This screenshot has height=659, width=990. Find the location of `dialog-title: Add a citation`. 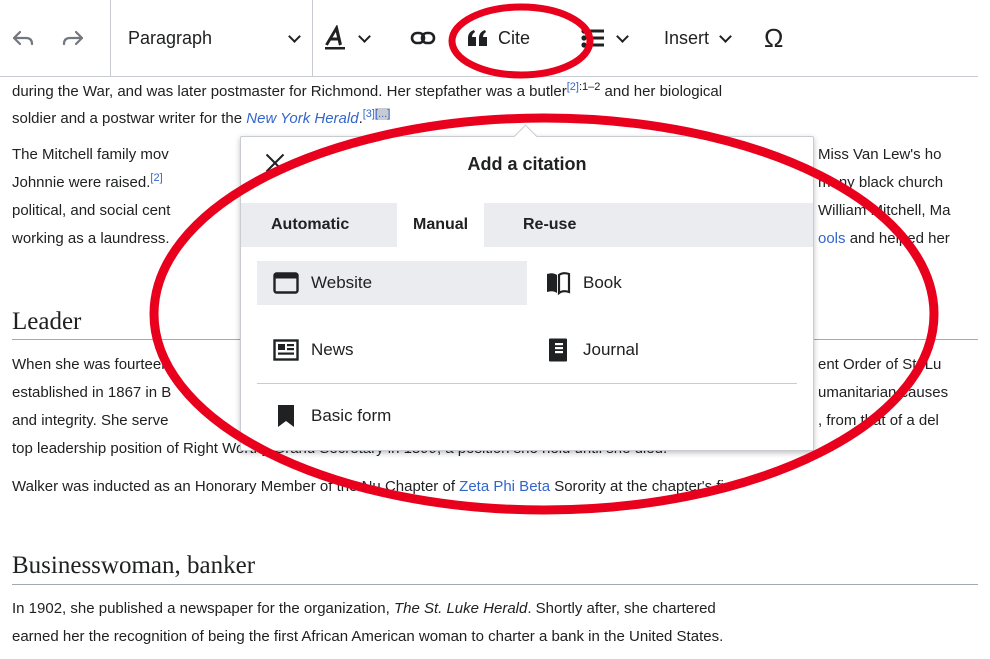

dialog-title: Add a citation is located at coordinates (527, 164).